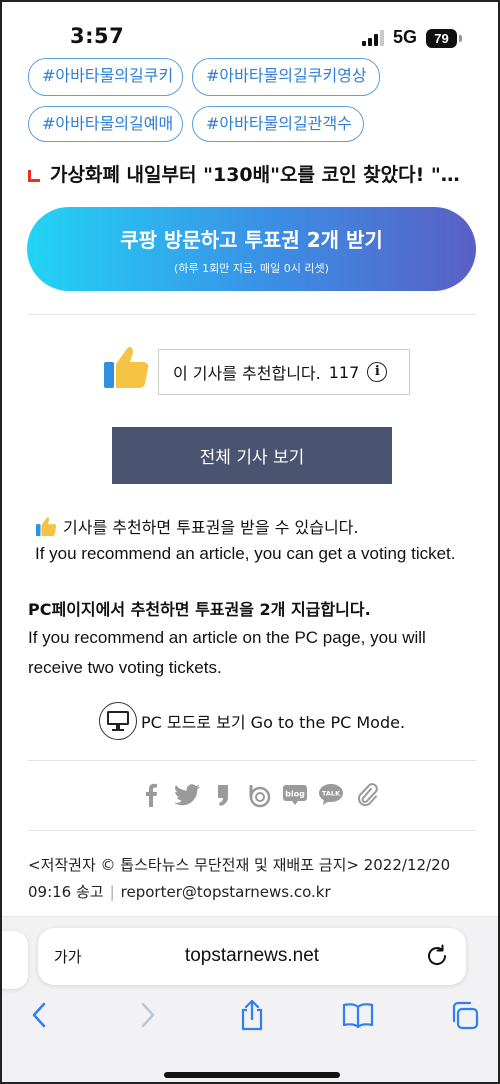 This screenshot has width=500, height=1084. I want to click on status-time: 3:57, so click(97, 36).